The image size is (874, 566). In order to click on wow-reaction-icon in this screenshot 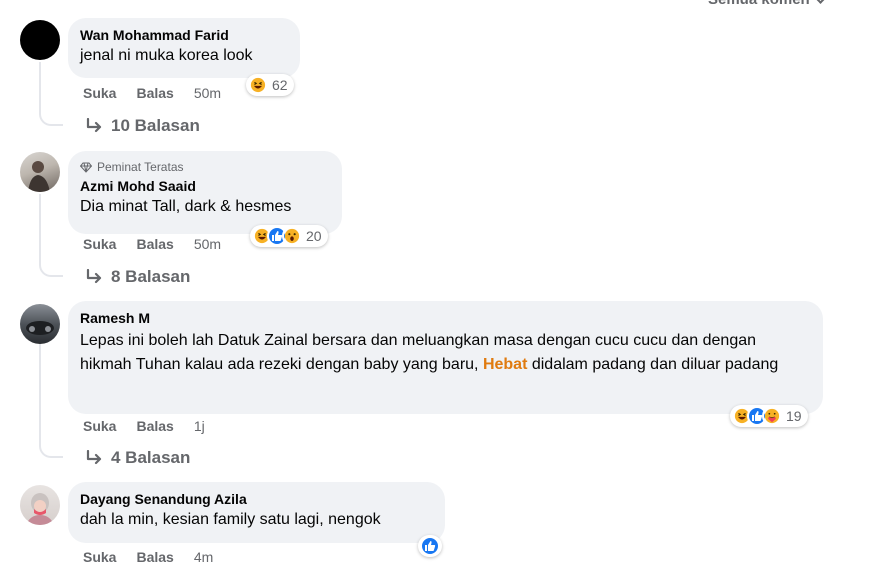, I will do `click(292, 236)`.